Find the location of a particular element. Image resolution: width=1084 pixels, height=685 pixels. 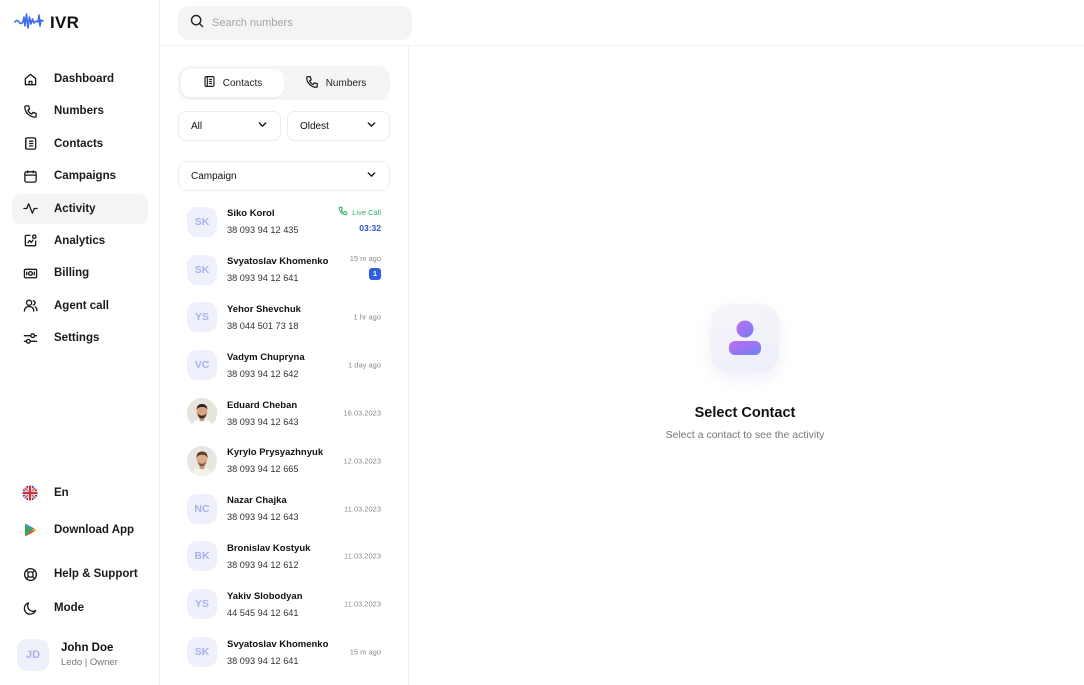

user-role: Ledo | Owner is located at coordinates (89, 662).